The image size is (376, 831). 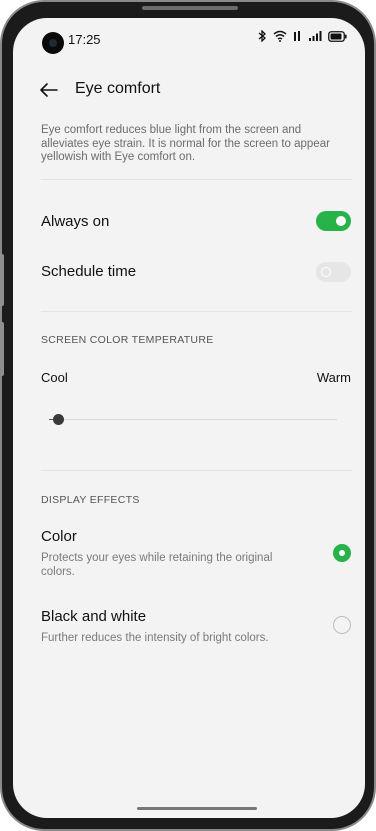 I want to click on status-time: 17:25, so click(x=84, y=39).